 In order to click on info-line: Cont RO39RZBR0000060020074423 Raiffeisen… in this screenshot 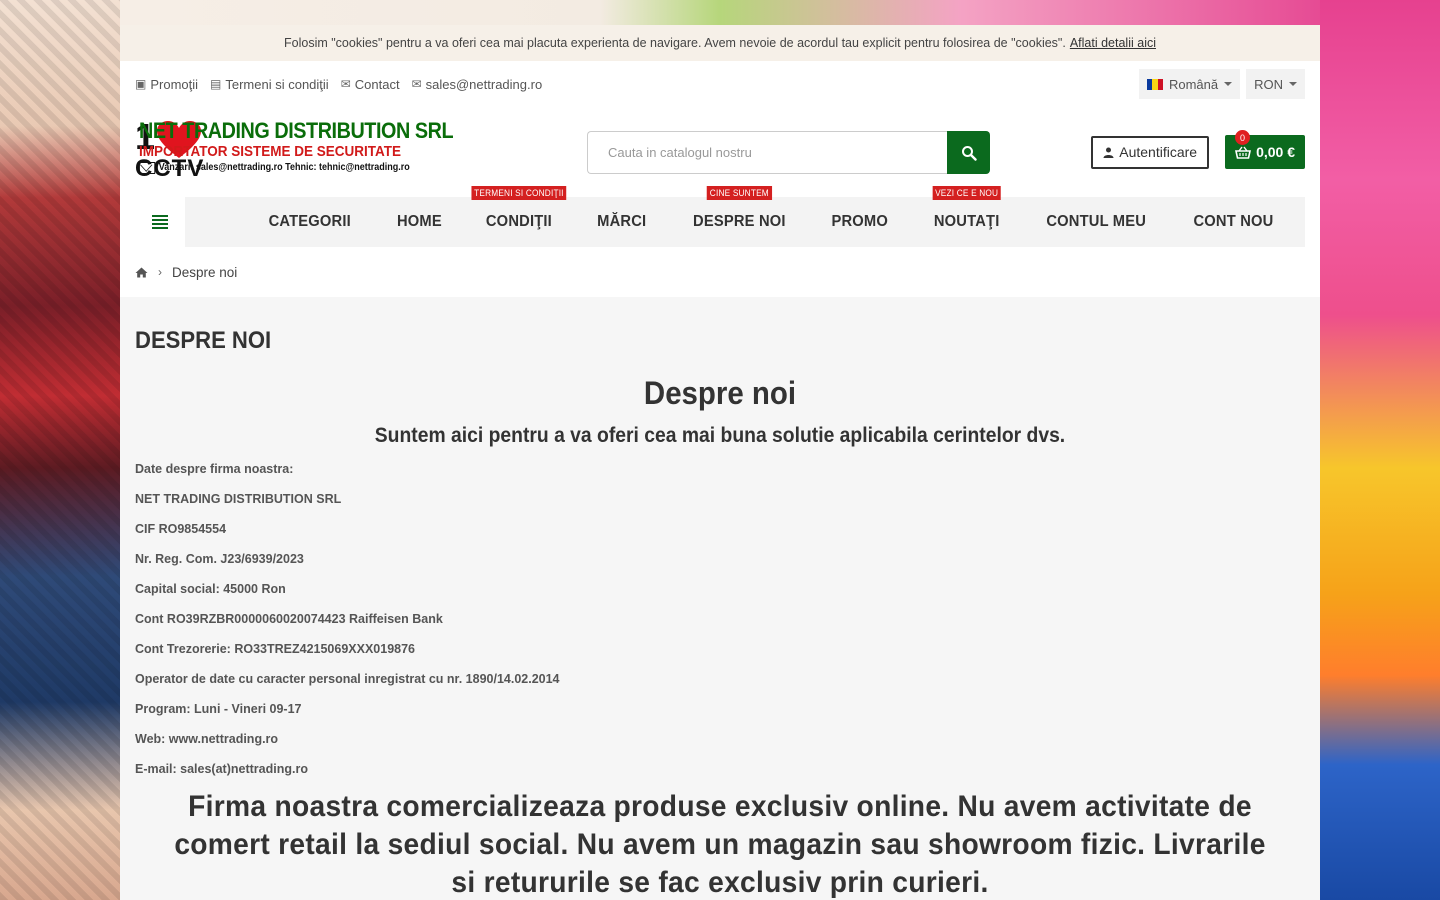, I will do `click(289, 619)`.